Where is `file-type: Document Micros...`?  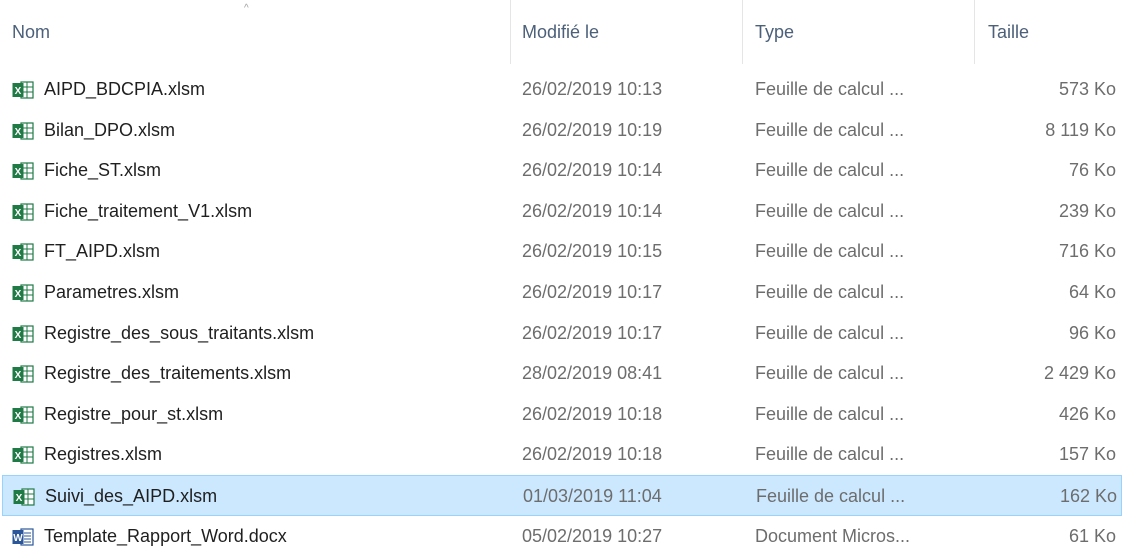
file-type: Document Micros... is located at coordinates (833, 535).